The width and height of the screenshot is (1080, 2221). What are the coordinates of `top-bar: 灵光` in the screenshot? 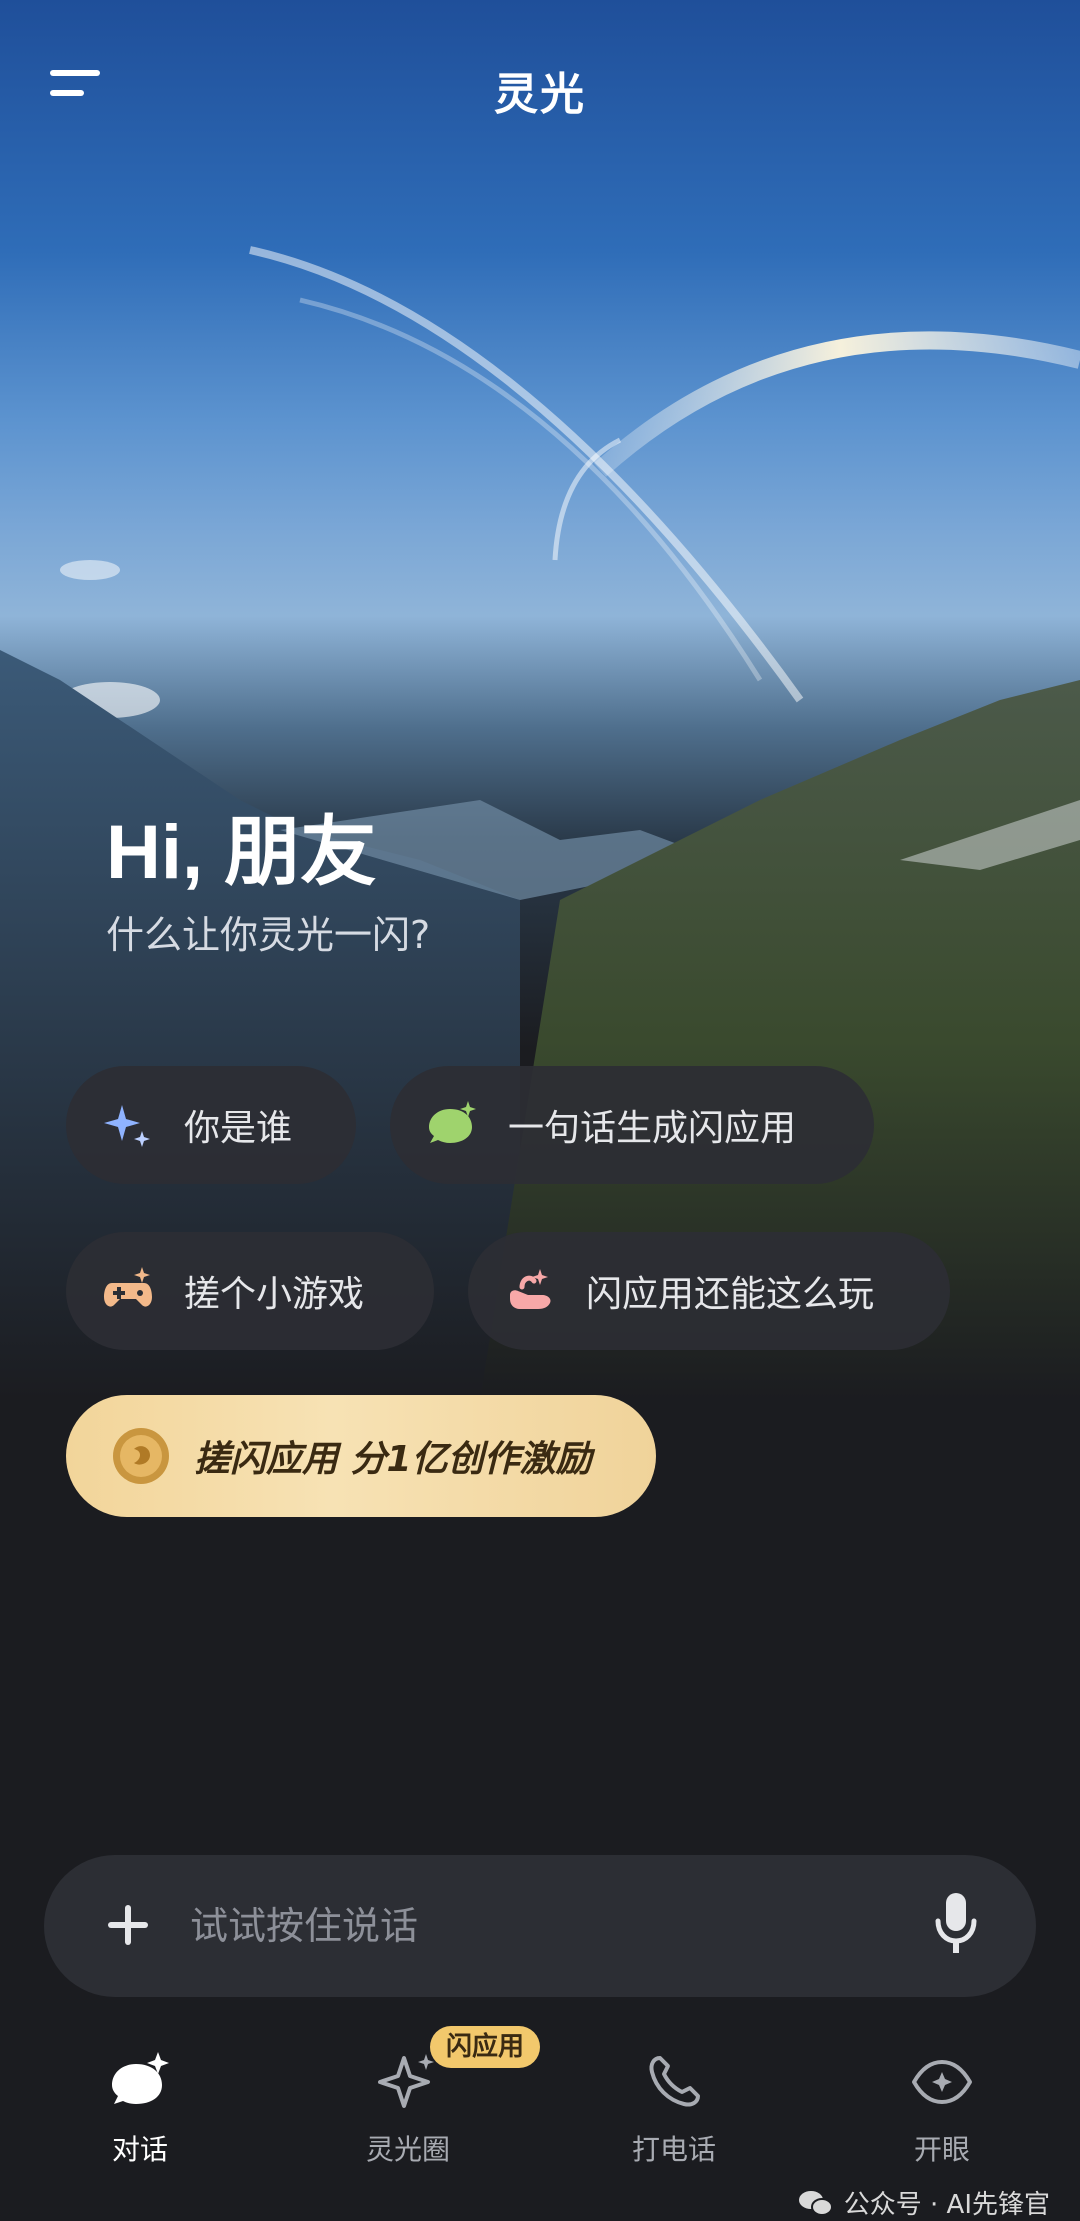 It's located at (540, 90).